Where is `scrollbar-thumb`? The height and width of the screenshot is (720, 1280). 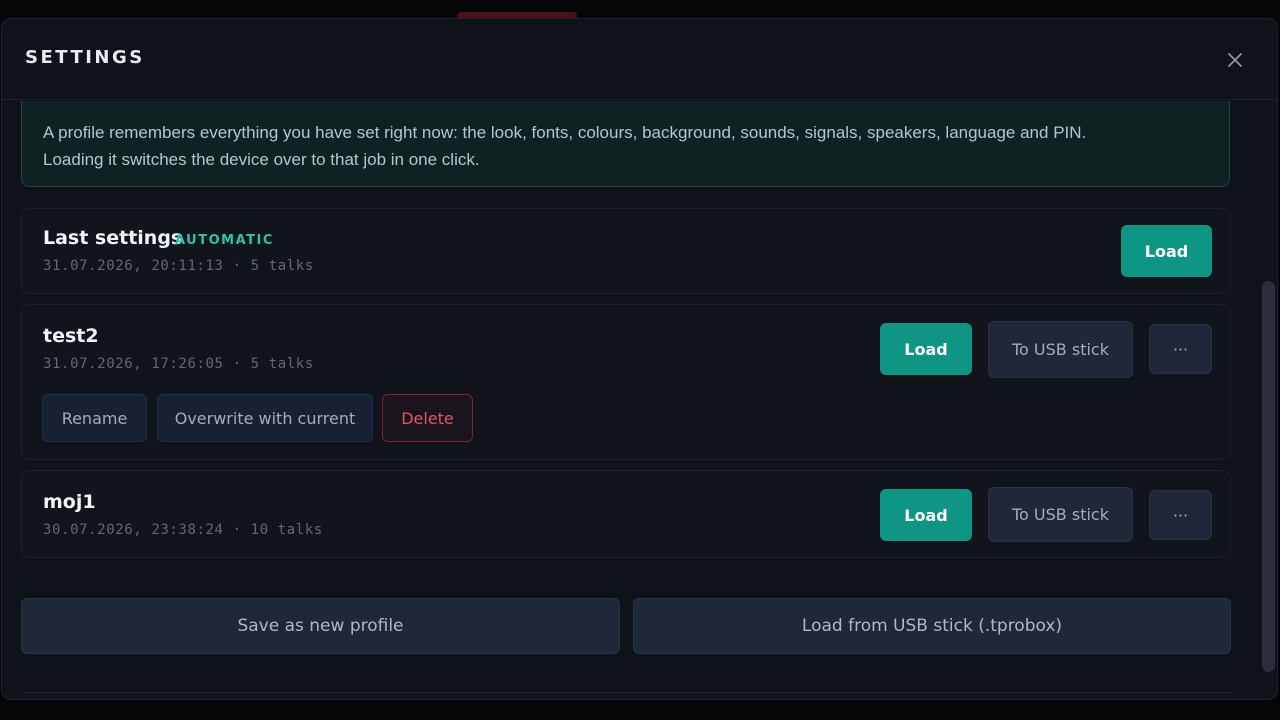 scrollbar-thumb is located at coordinates (1268, 476).